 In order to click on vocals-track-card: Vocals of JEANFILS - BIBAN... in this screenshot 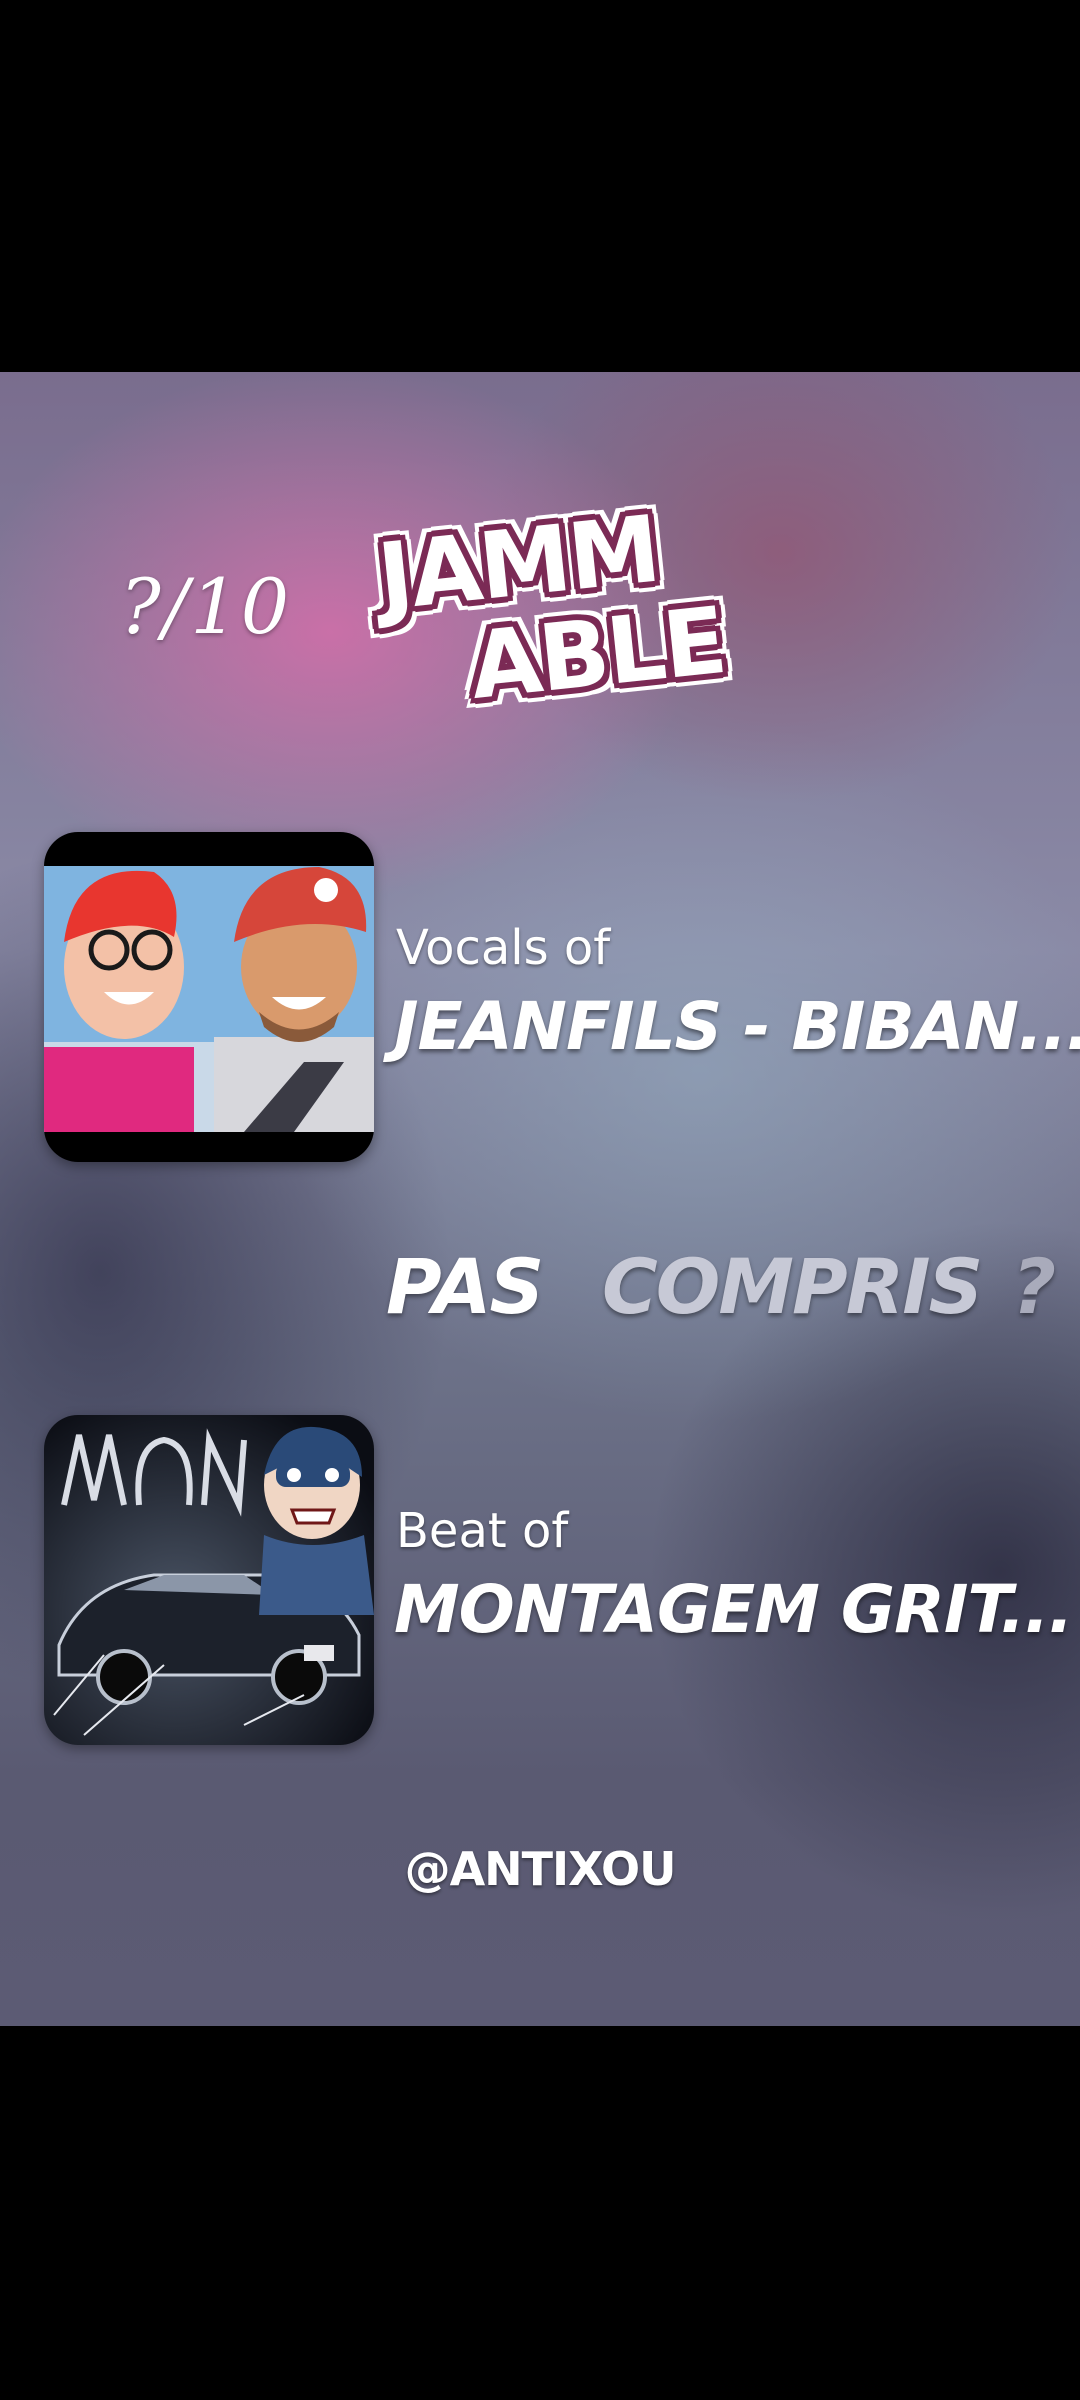, I will do `click(562, 997)`.